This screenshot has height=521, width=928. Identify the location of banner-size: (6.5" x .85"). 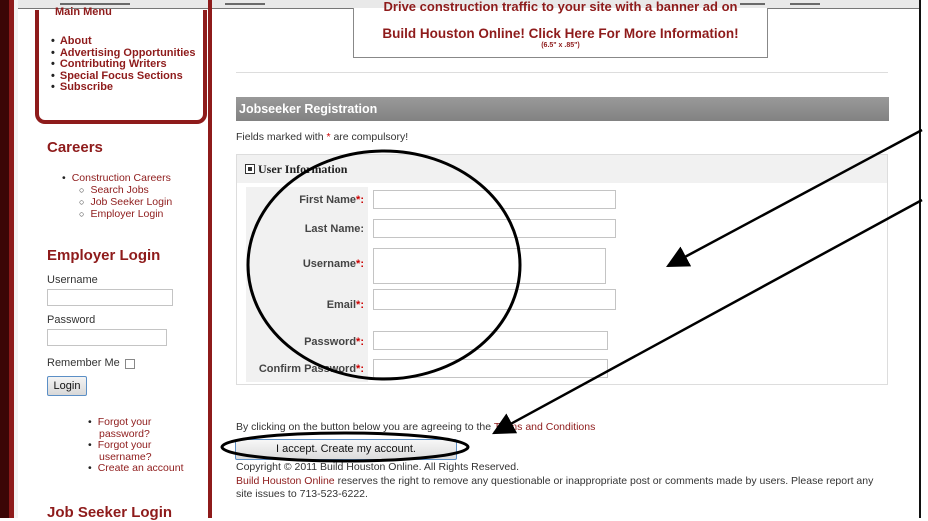
(560, 45).